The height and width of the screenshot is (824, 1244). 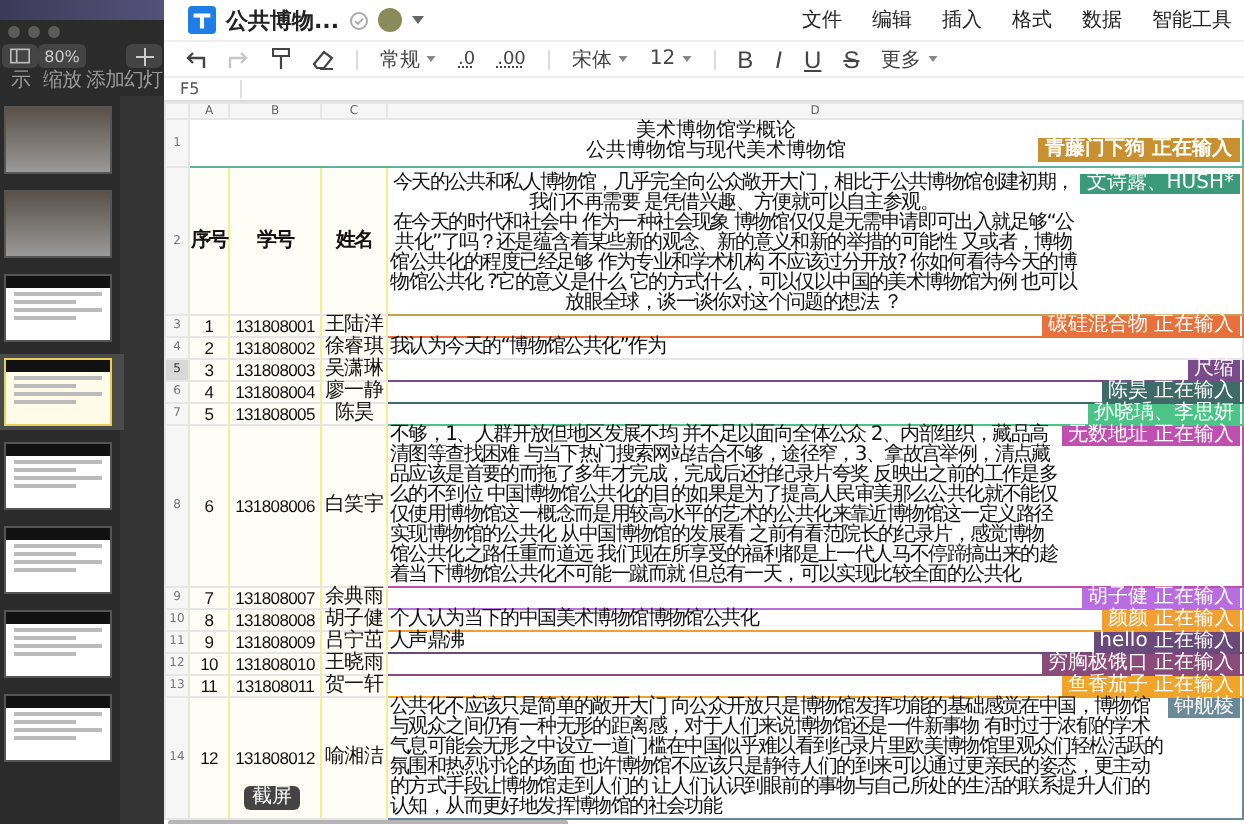 What do you see at coordinates (716, 152) in the screenshot?
I see `sheet-title: 公共博物馆与现代美术博物馆` at bounding box center [716, 152].